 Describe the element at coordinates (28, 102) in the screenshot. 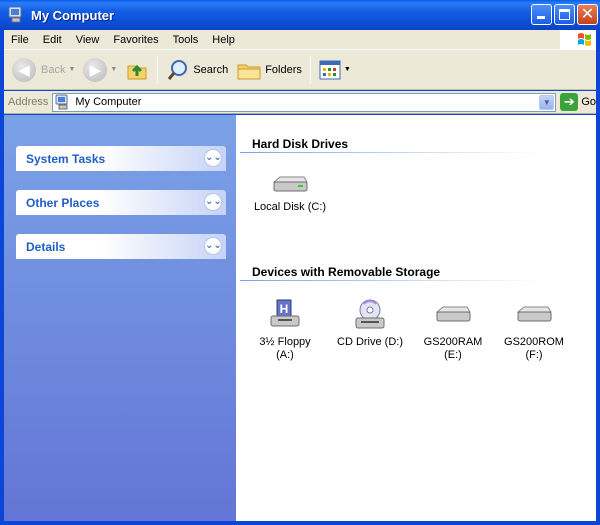

I see `address-label: Address` at that location.